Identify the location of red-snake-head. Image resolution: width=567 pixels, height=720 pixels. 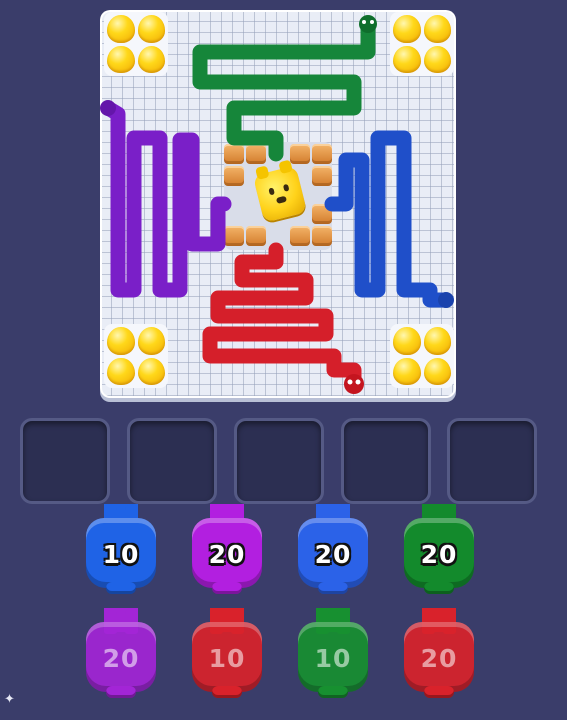
(354, 384).